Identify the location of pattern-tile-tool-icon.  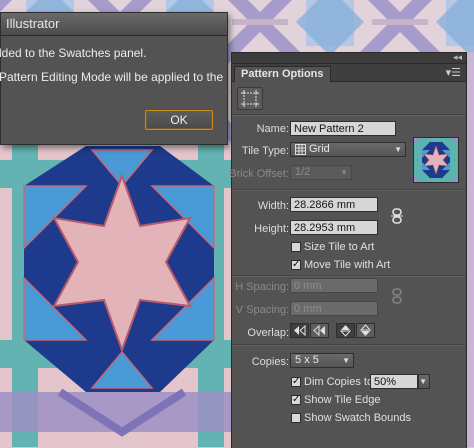
(250, 98).